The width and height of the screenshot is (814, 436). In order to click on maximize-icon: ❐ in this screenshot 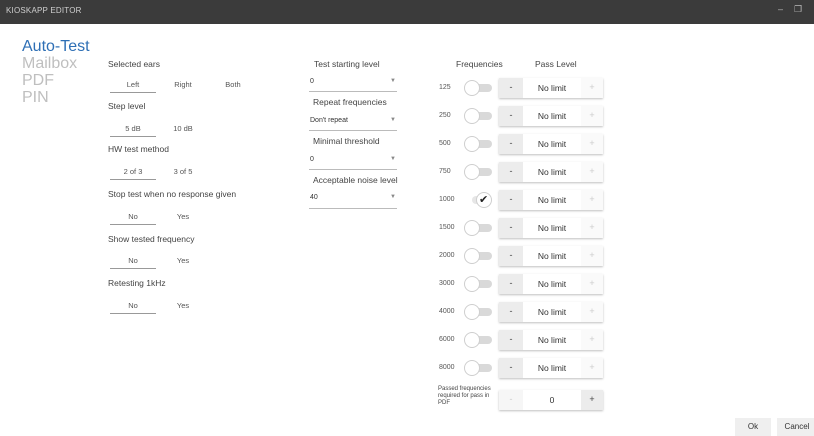, I will do `click(798, 9)`.